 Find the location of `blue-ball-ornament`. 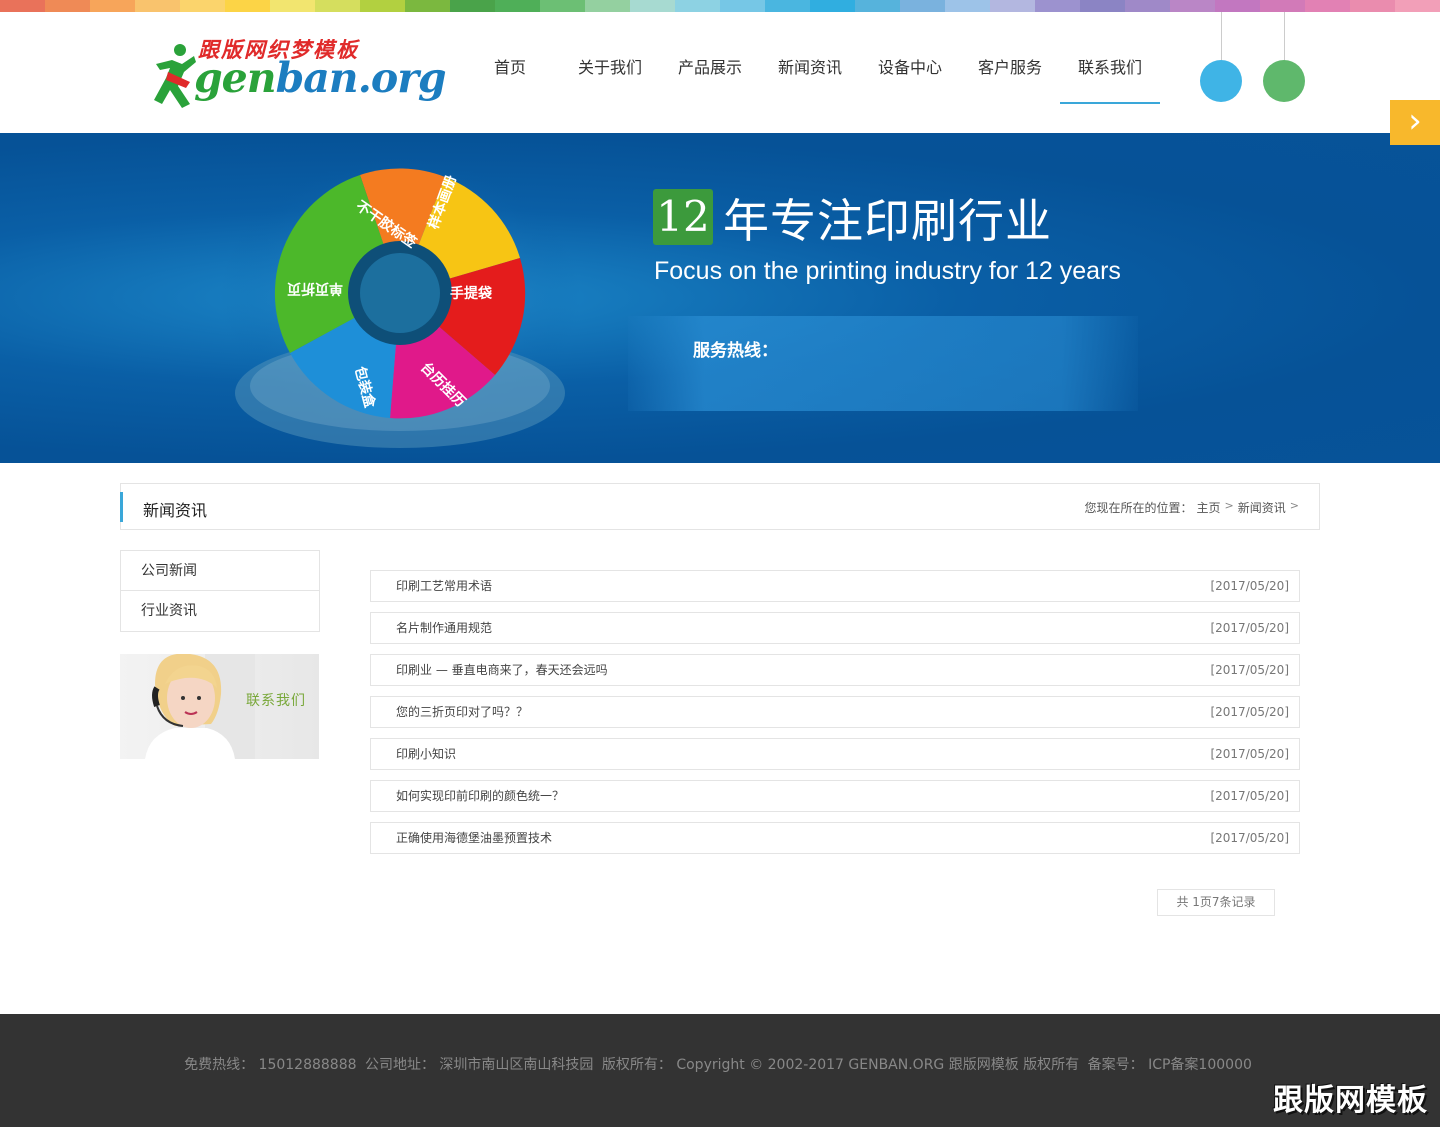

blue-ball-ornament is located at coordinates (1221, 81).